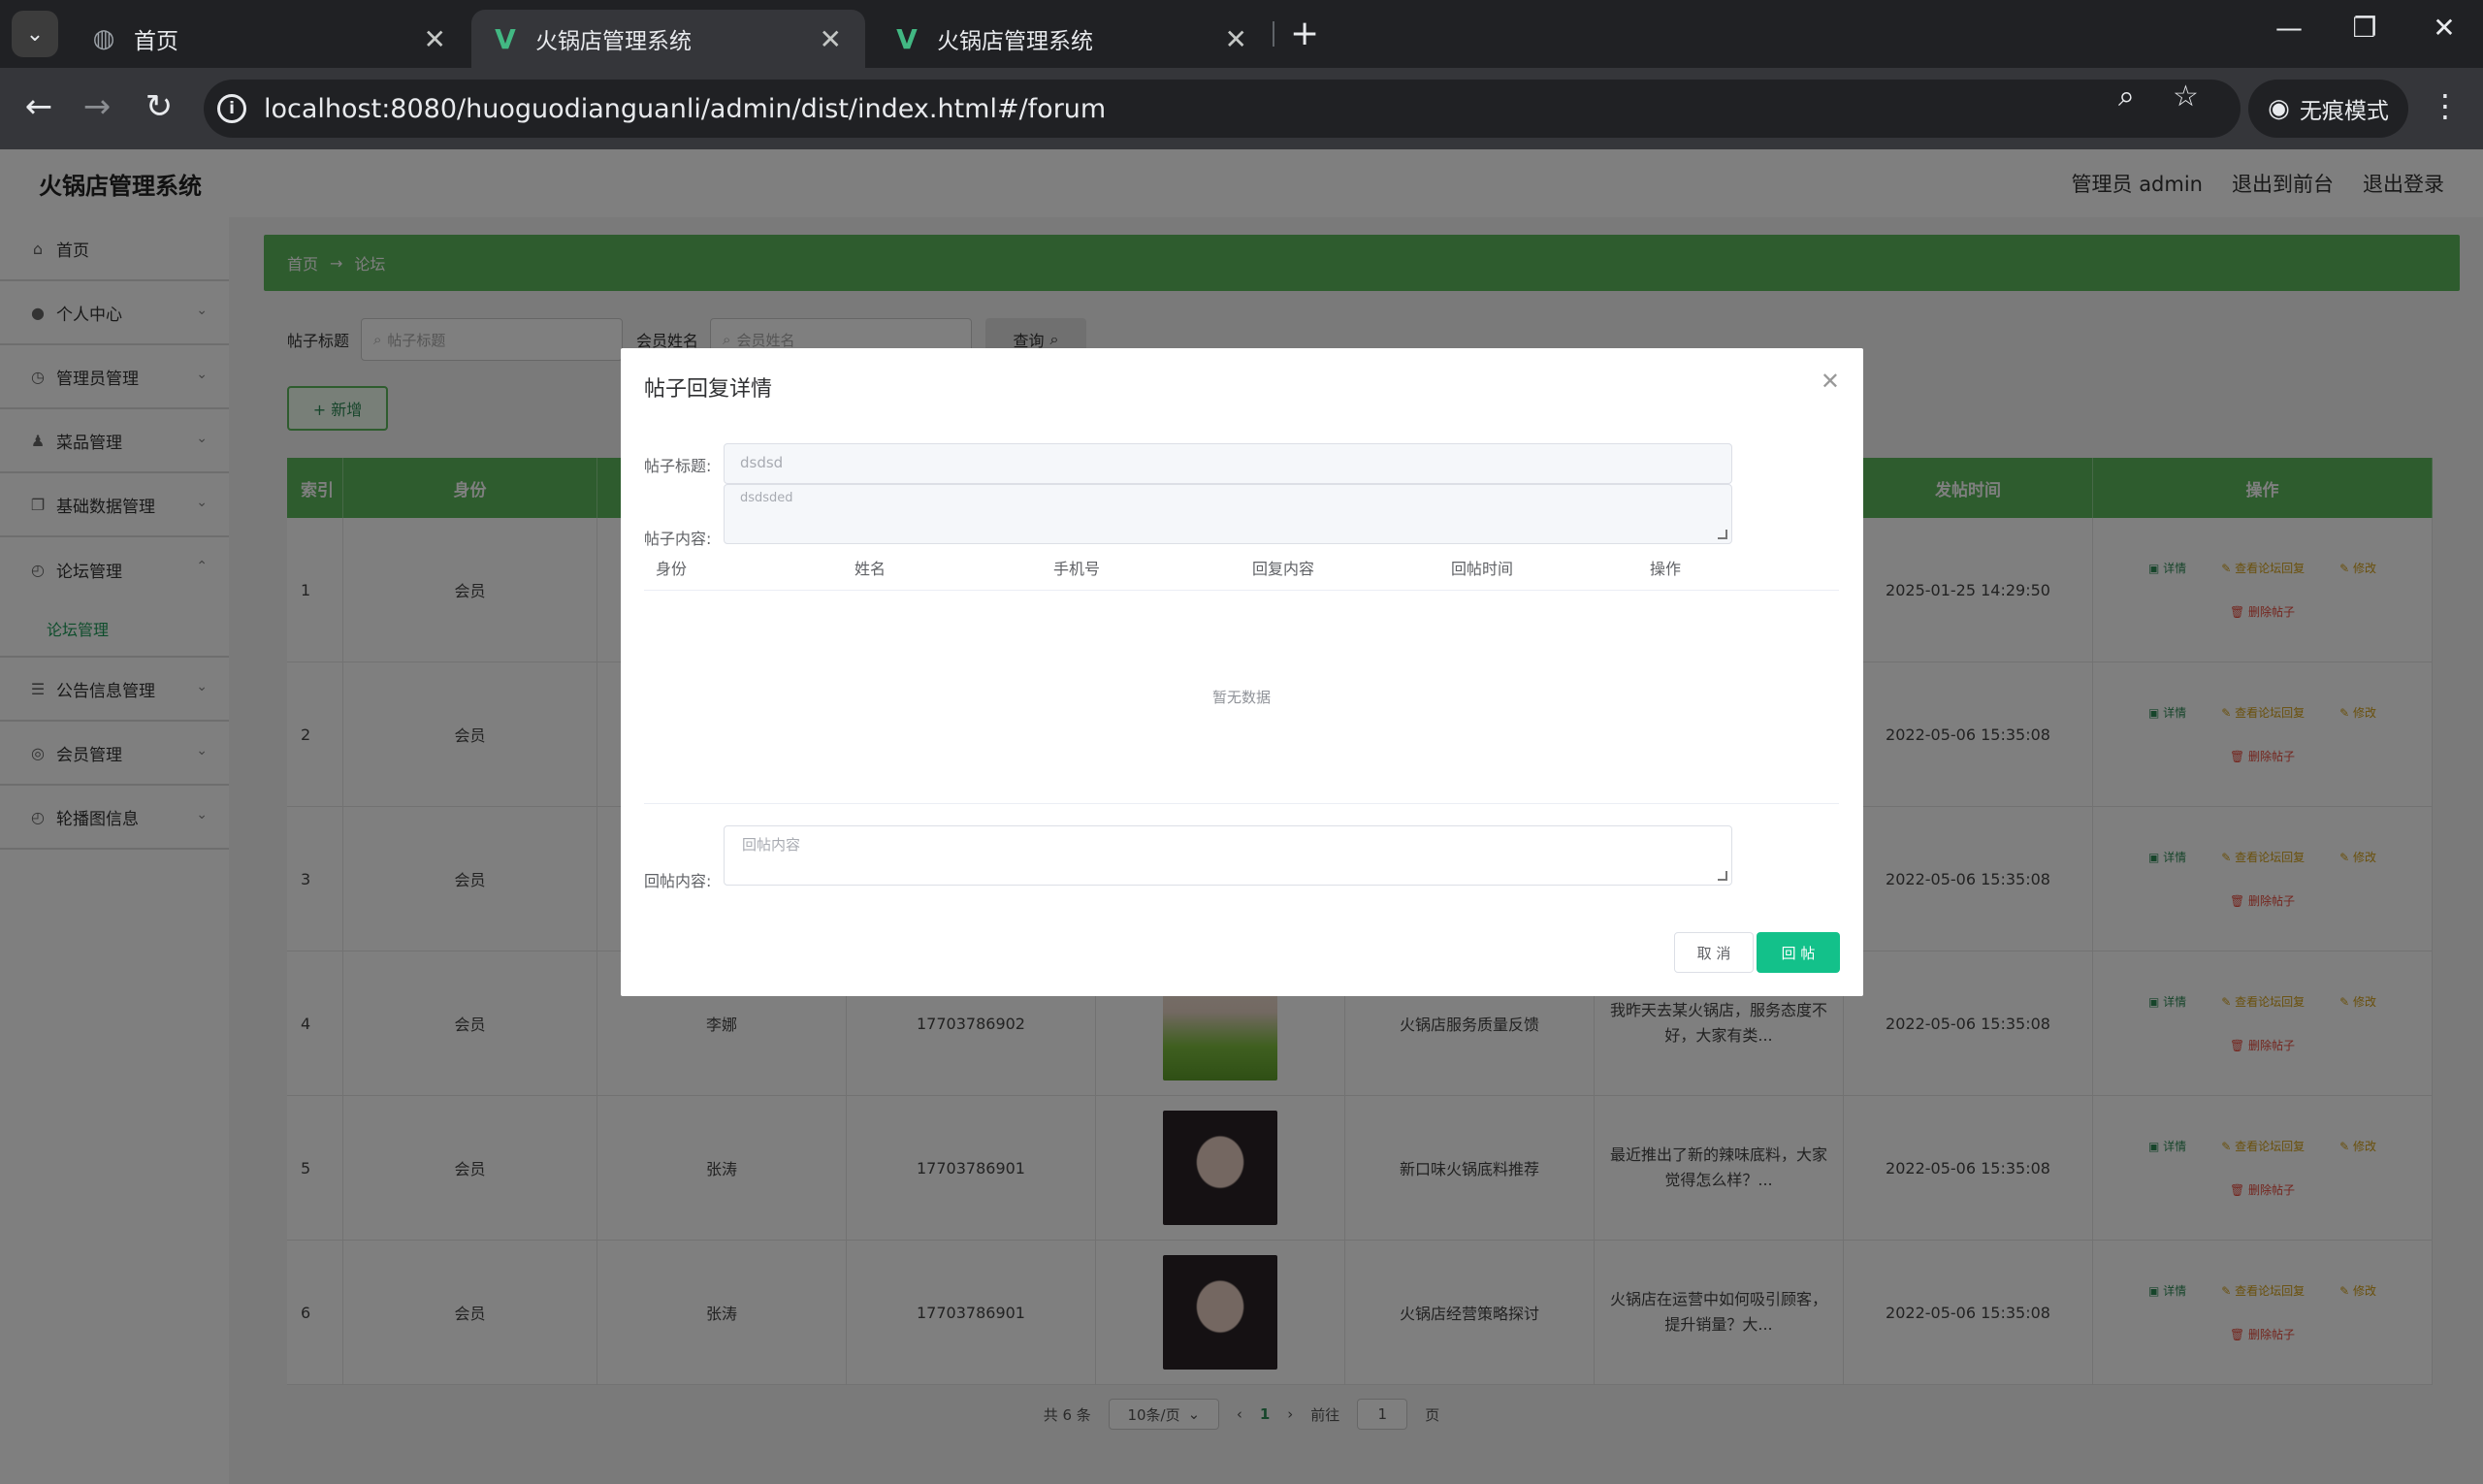 The height and width of the screenshot is (1484, 2483). What do you see at coordinates (2344, 112) in the screenshot?
I see `incognito-label: 无痕模式` at bounding box center [2344, 112].